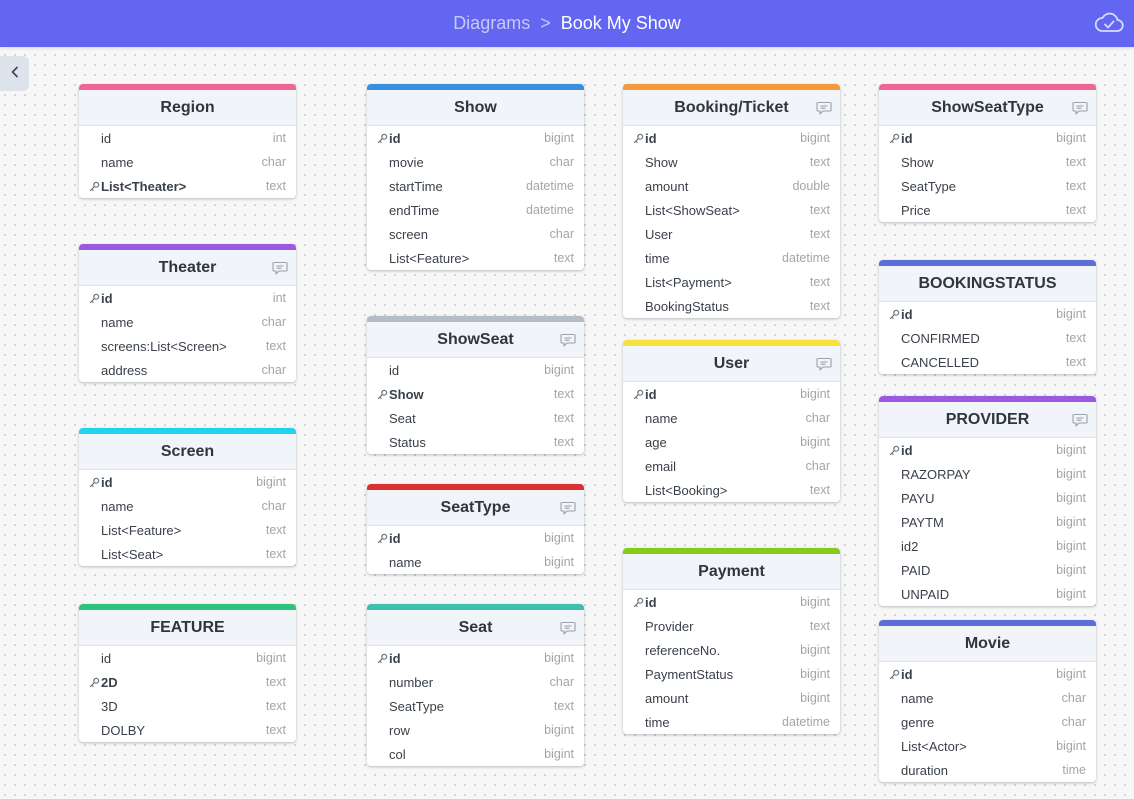 This screenshot has height=799, width=1134. I want to click on field-row: User text, so click(731, 234).